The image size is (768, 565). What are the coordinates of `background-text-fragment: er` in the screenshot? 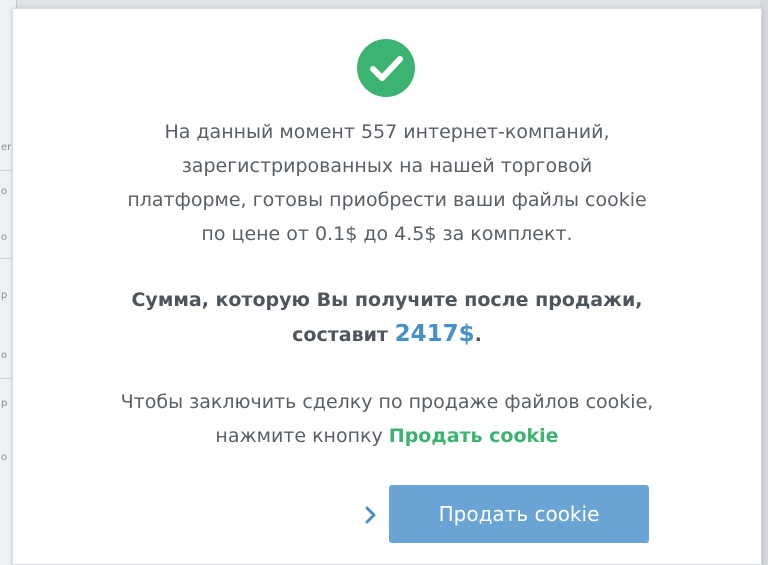 It's located at (6, 147).